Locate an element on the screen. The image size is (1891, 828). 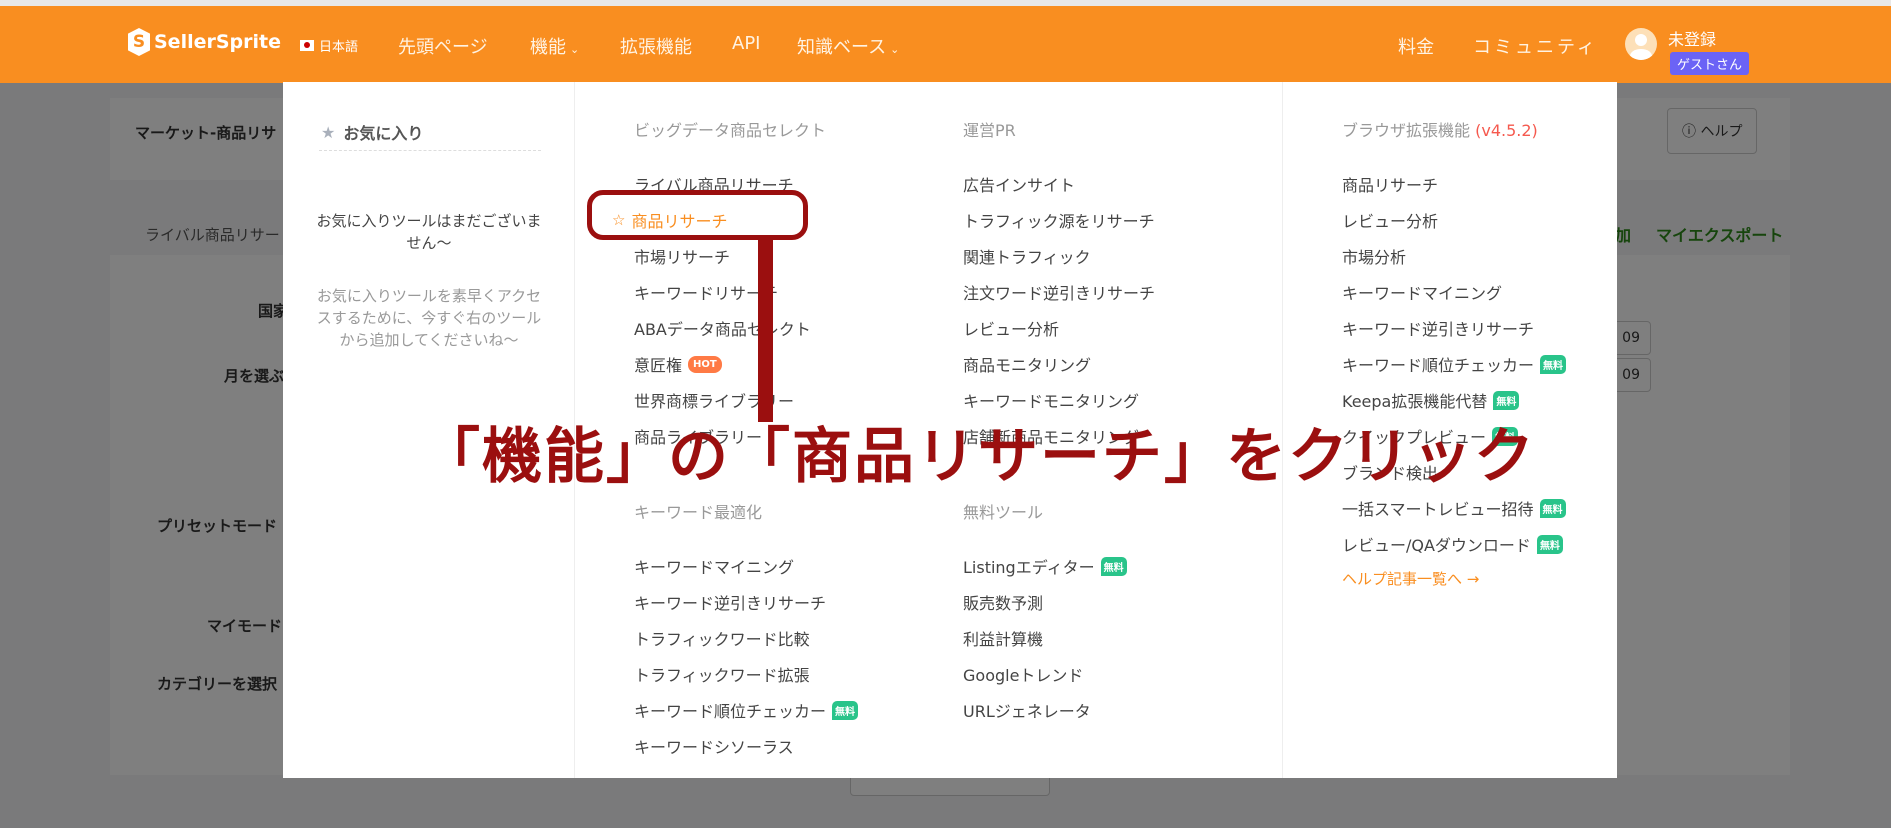
menu-item: ABAデータ商品セレクト is located at coordinates (746, 328).